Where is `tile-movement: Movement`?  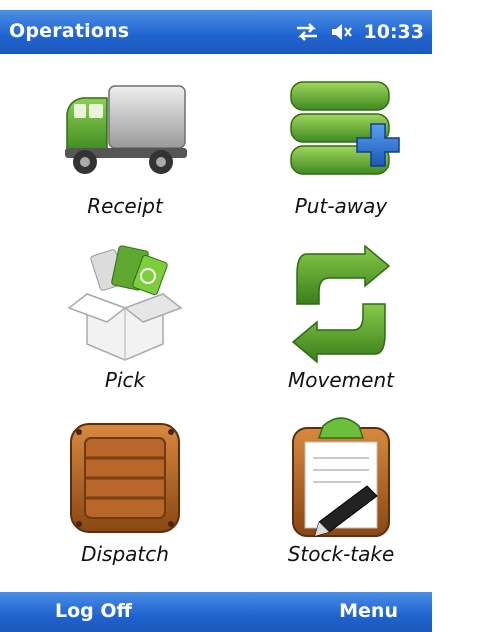
tile-movement: Movement is located at coordinates (341, 317).